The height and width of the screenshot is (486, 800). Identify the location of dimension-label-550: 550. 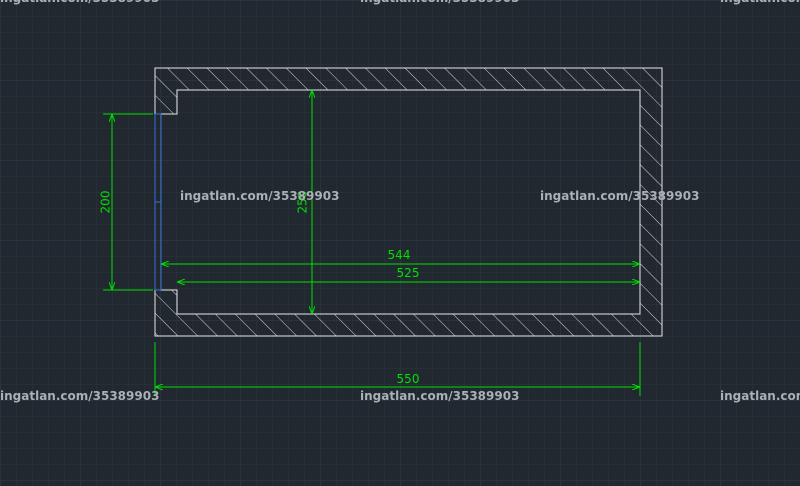
(408, 379).